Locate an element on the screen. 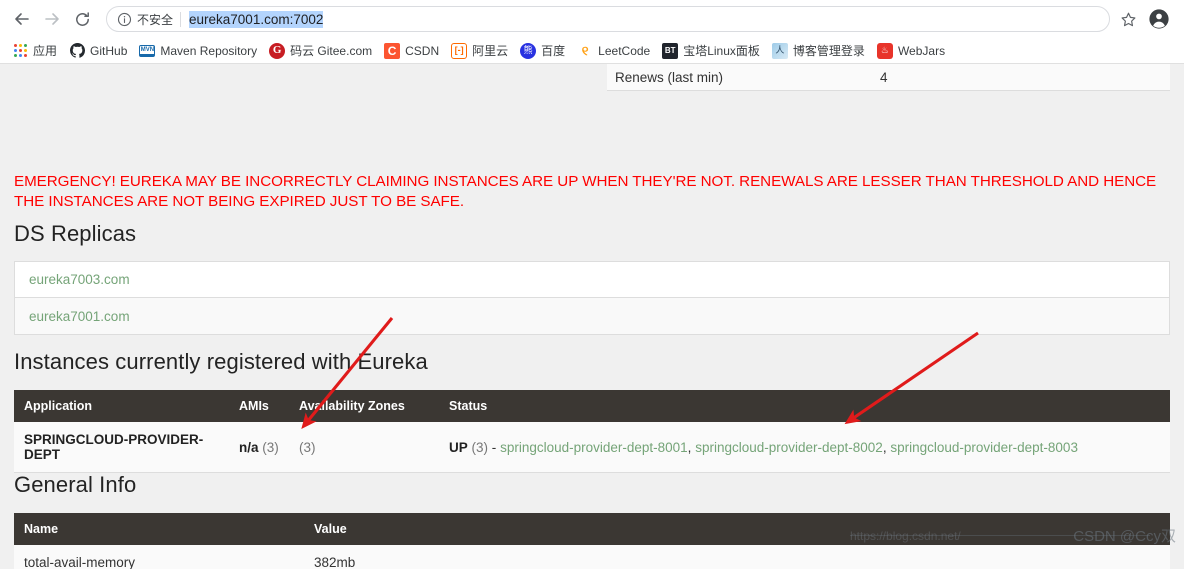 This screenshot has width=1184, height=570. list-item: eureka7001.com is located at coordinates (592, 316).